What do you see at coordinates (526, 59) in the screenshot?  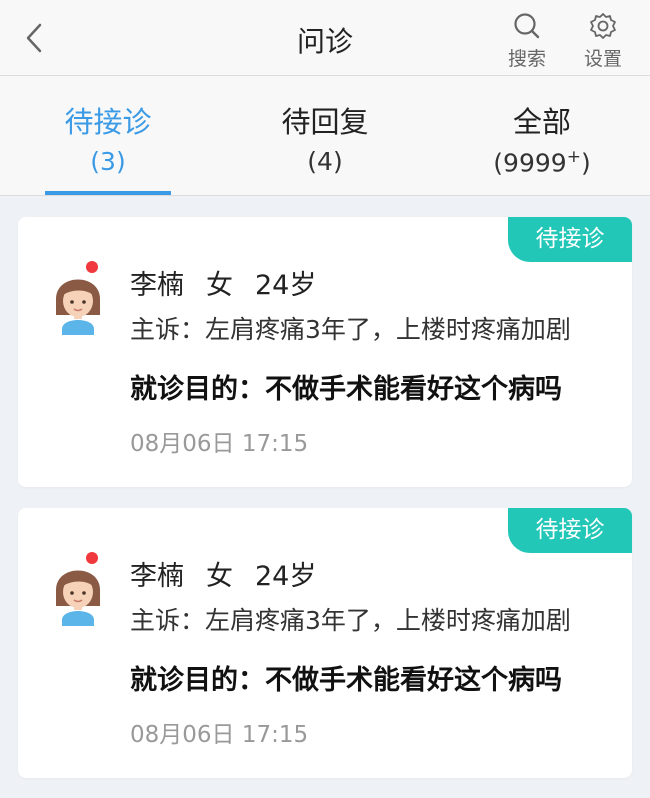 I see `search-label: 搜索` at bounding box center [526, 59].